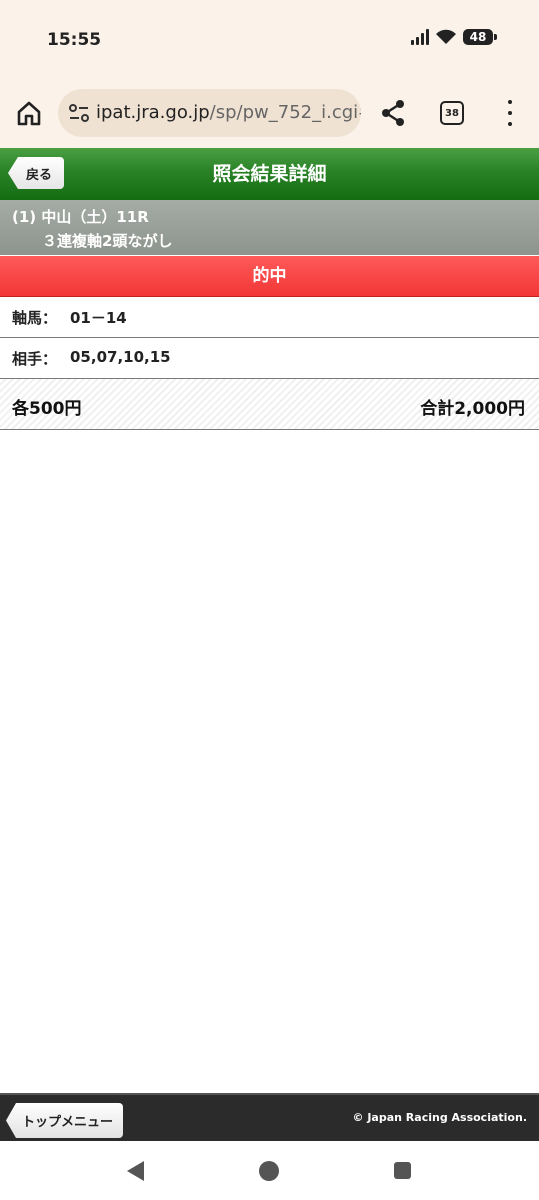 The width and height of the screenshot is (539, 1200). What do you see at coordinates (510, 113) in the screenshot?
I see `more-menu-icon` at bounding box center [510, 113].